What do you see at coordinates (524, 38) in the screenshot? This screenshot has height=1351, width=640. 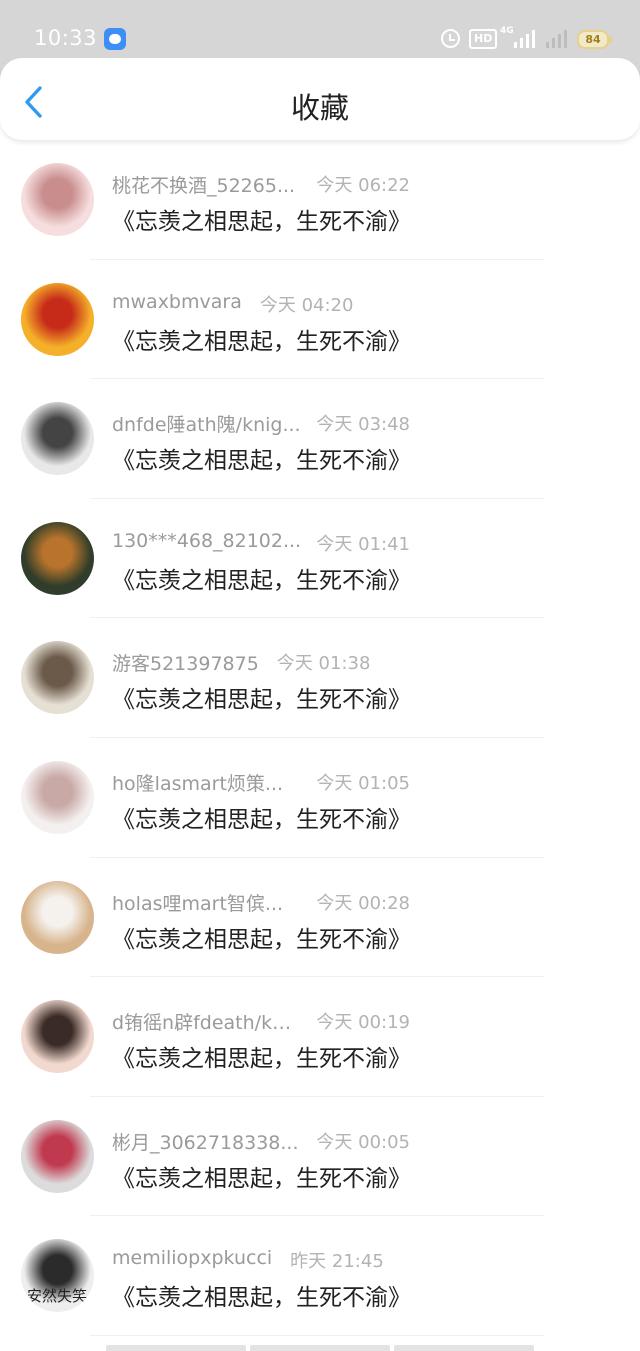 I see `signal-strength-icon` at bounding box center [524, 38].